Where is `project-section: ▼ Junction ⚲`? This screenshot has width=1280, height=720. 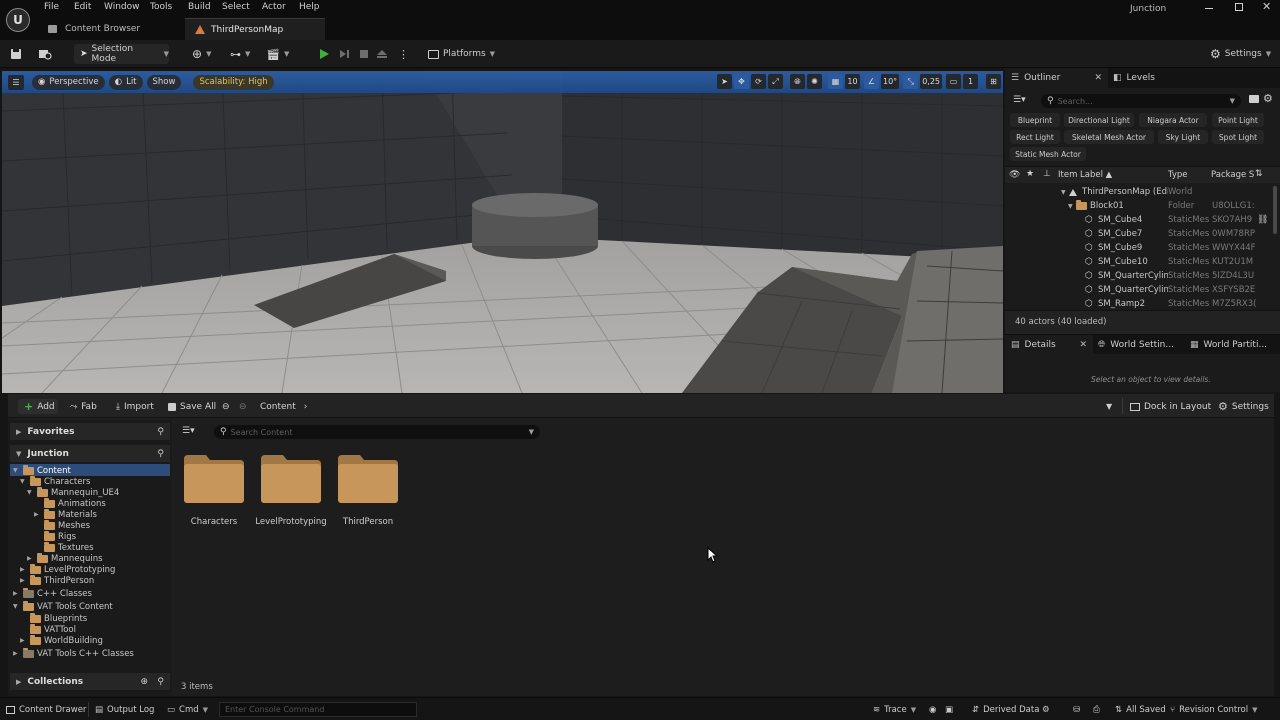 project-section: ▼ Junction ⚲ is located at coordinates (90, 453).